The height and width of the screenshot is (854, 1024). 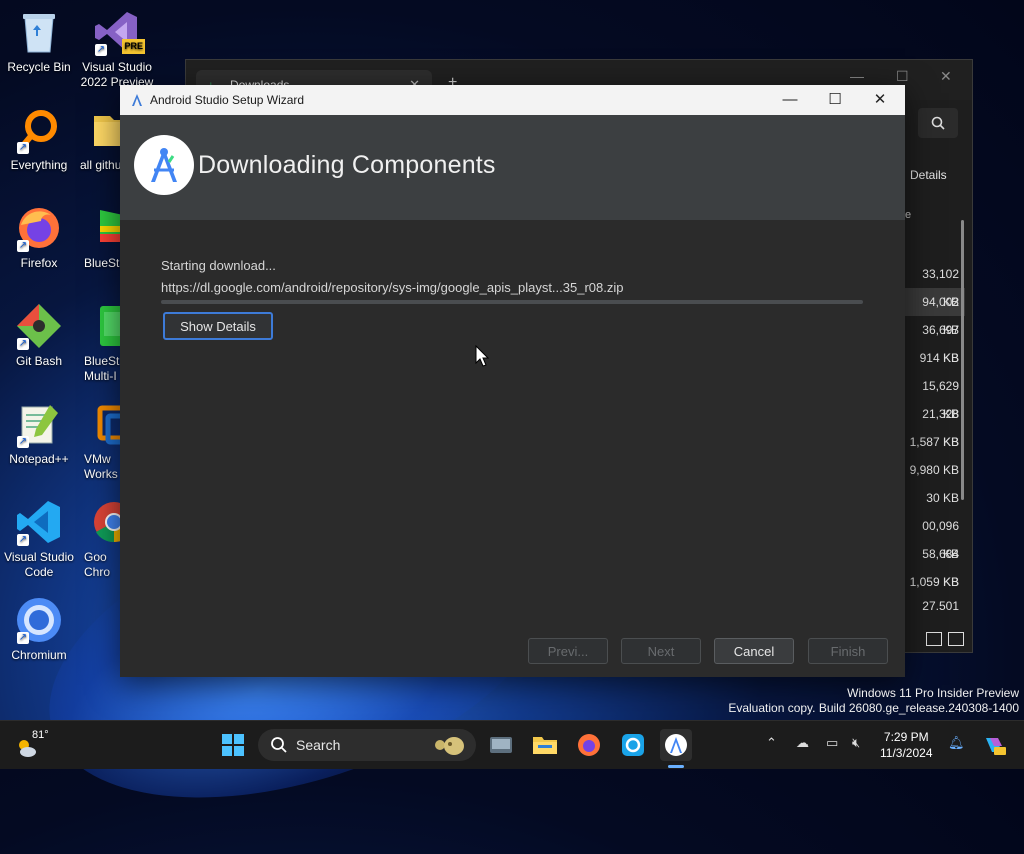 What do you see at coordinates (227, 100) in the screenshot?
I see `window-title: Android Studio Setup Wizard` at bounding box center [227, 100].